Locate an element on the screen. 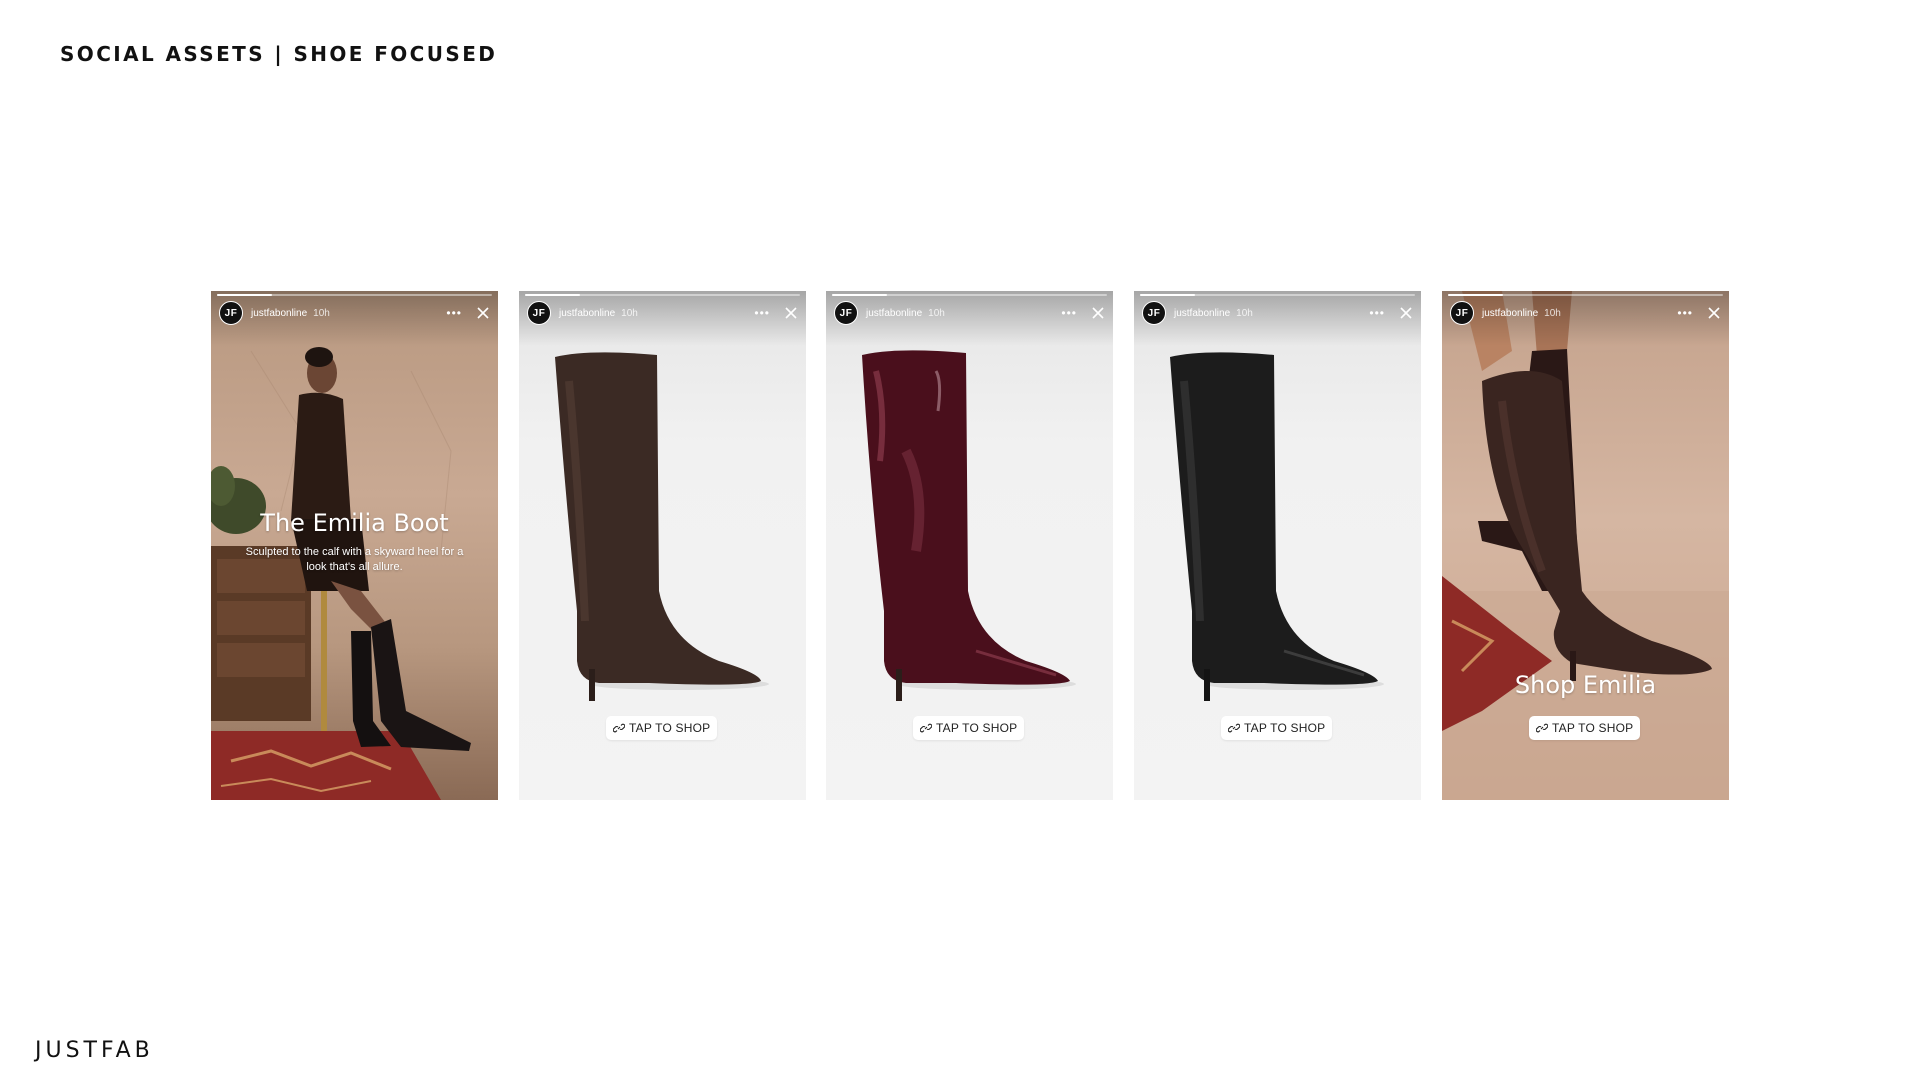 The width and height of the screenshot is (1920, 1080). story-headline: Shop Emilia is located at coordinates (1585, 685).